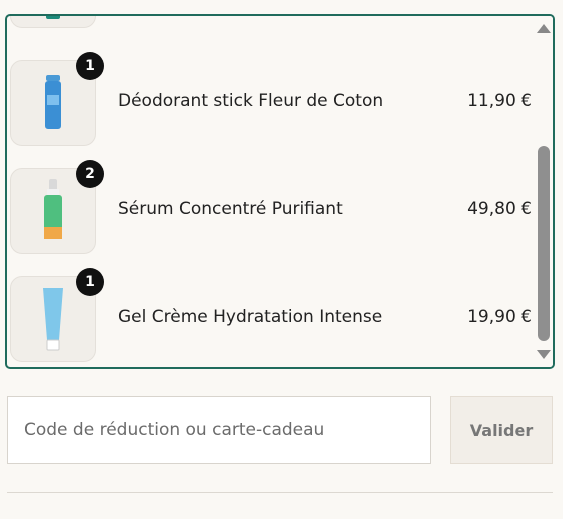  Describe the element at coordinates (251, 101) in the screenshot. I see `product-name: Déodorant stick Fleur de Coton` at that location.